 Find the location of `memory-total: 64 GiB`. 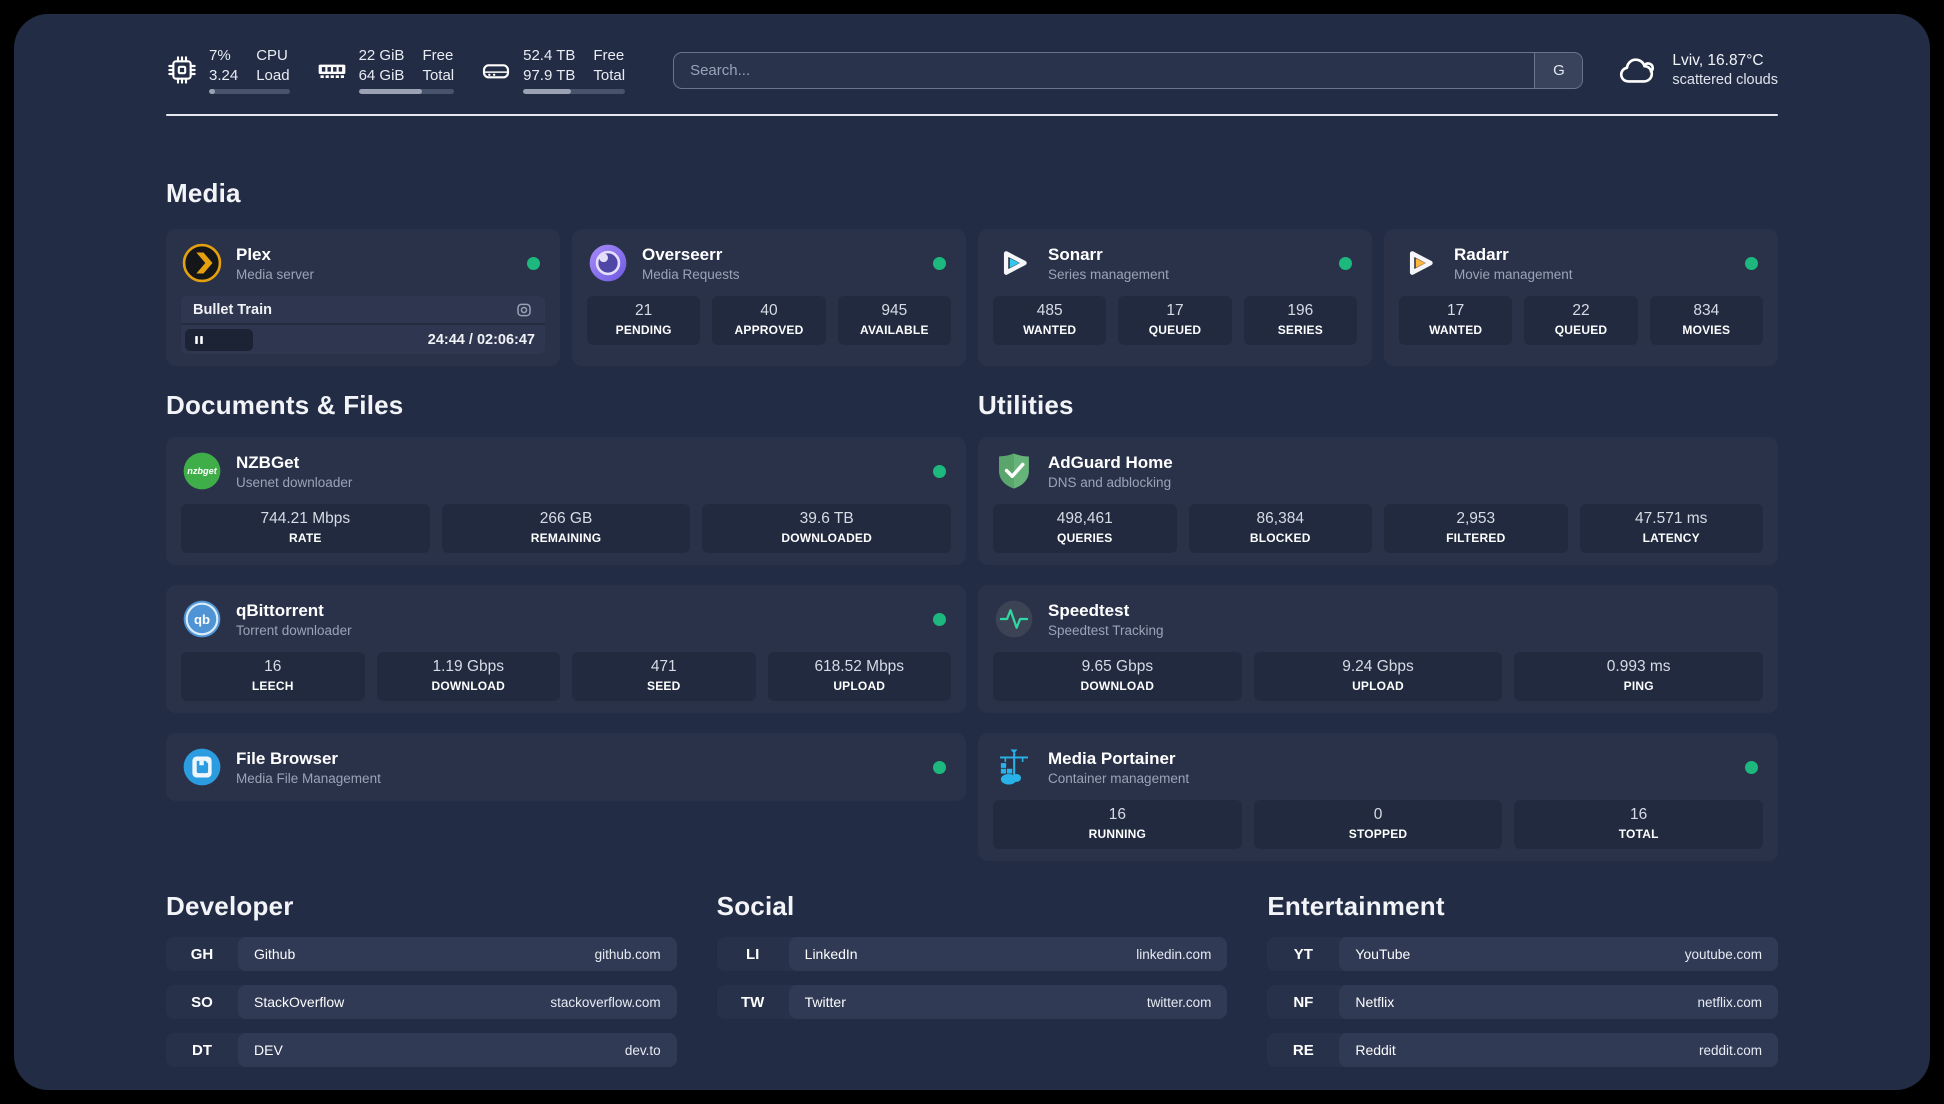

memory-total: 64 GiB is located at coordinates (381, 75).